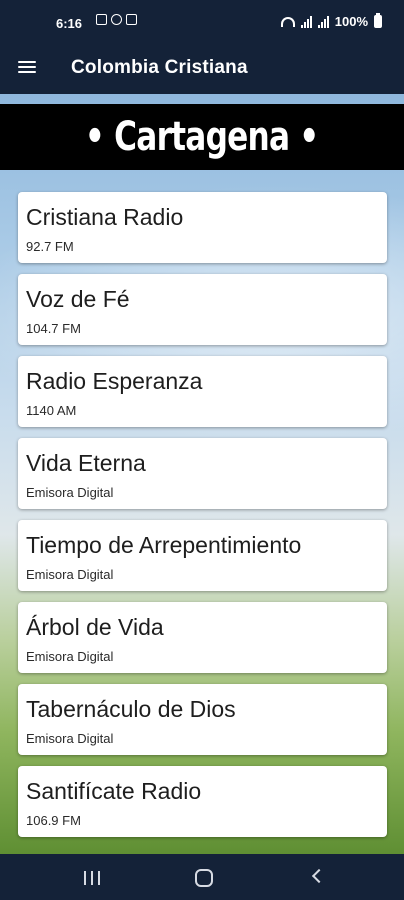 This screenshot has width=404, height=900. What do you see at coordinates (69, 23) in the screenshot?
I see `status-time: 6:16` at bounding box center [69, 23].